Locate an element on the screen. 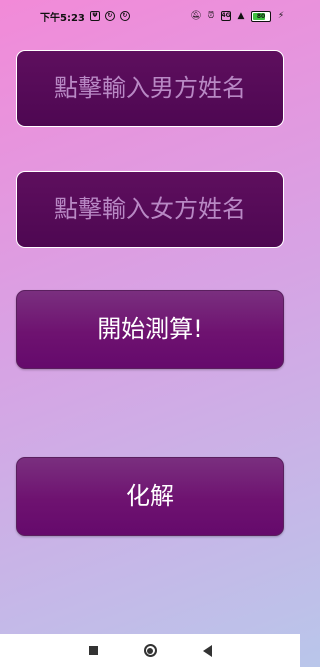  home-icon is located at coordinates (150, 650).